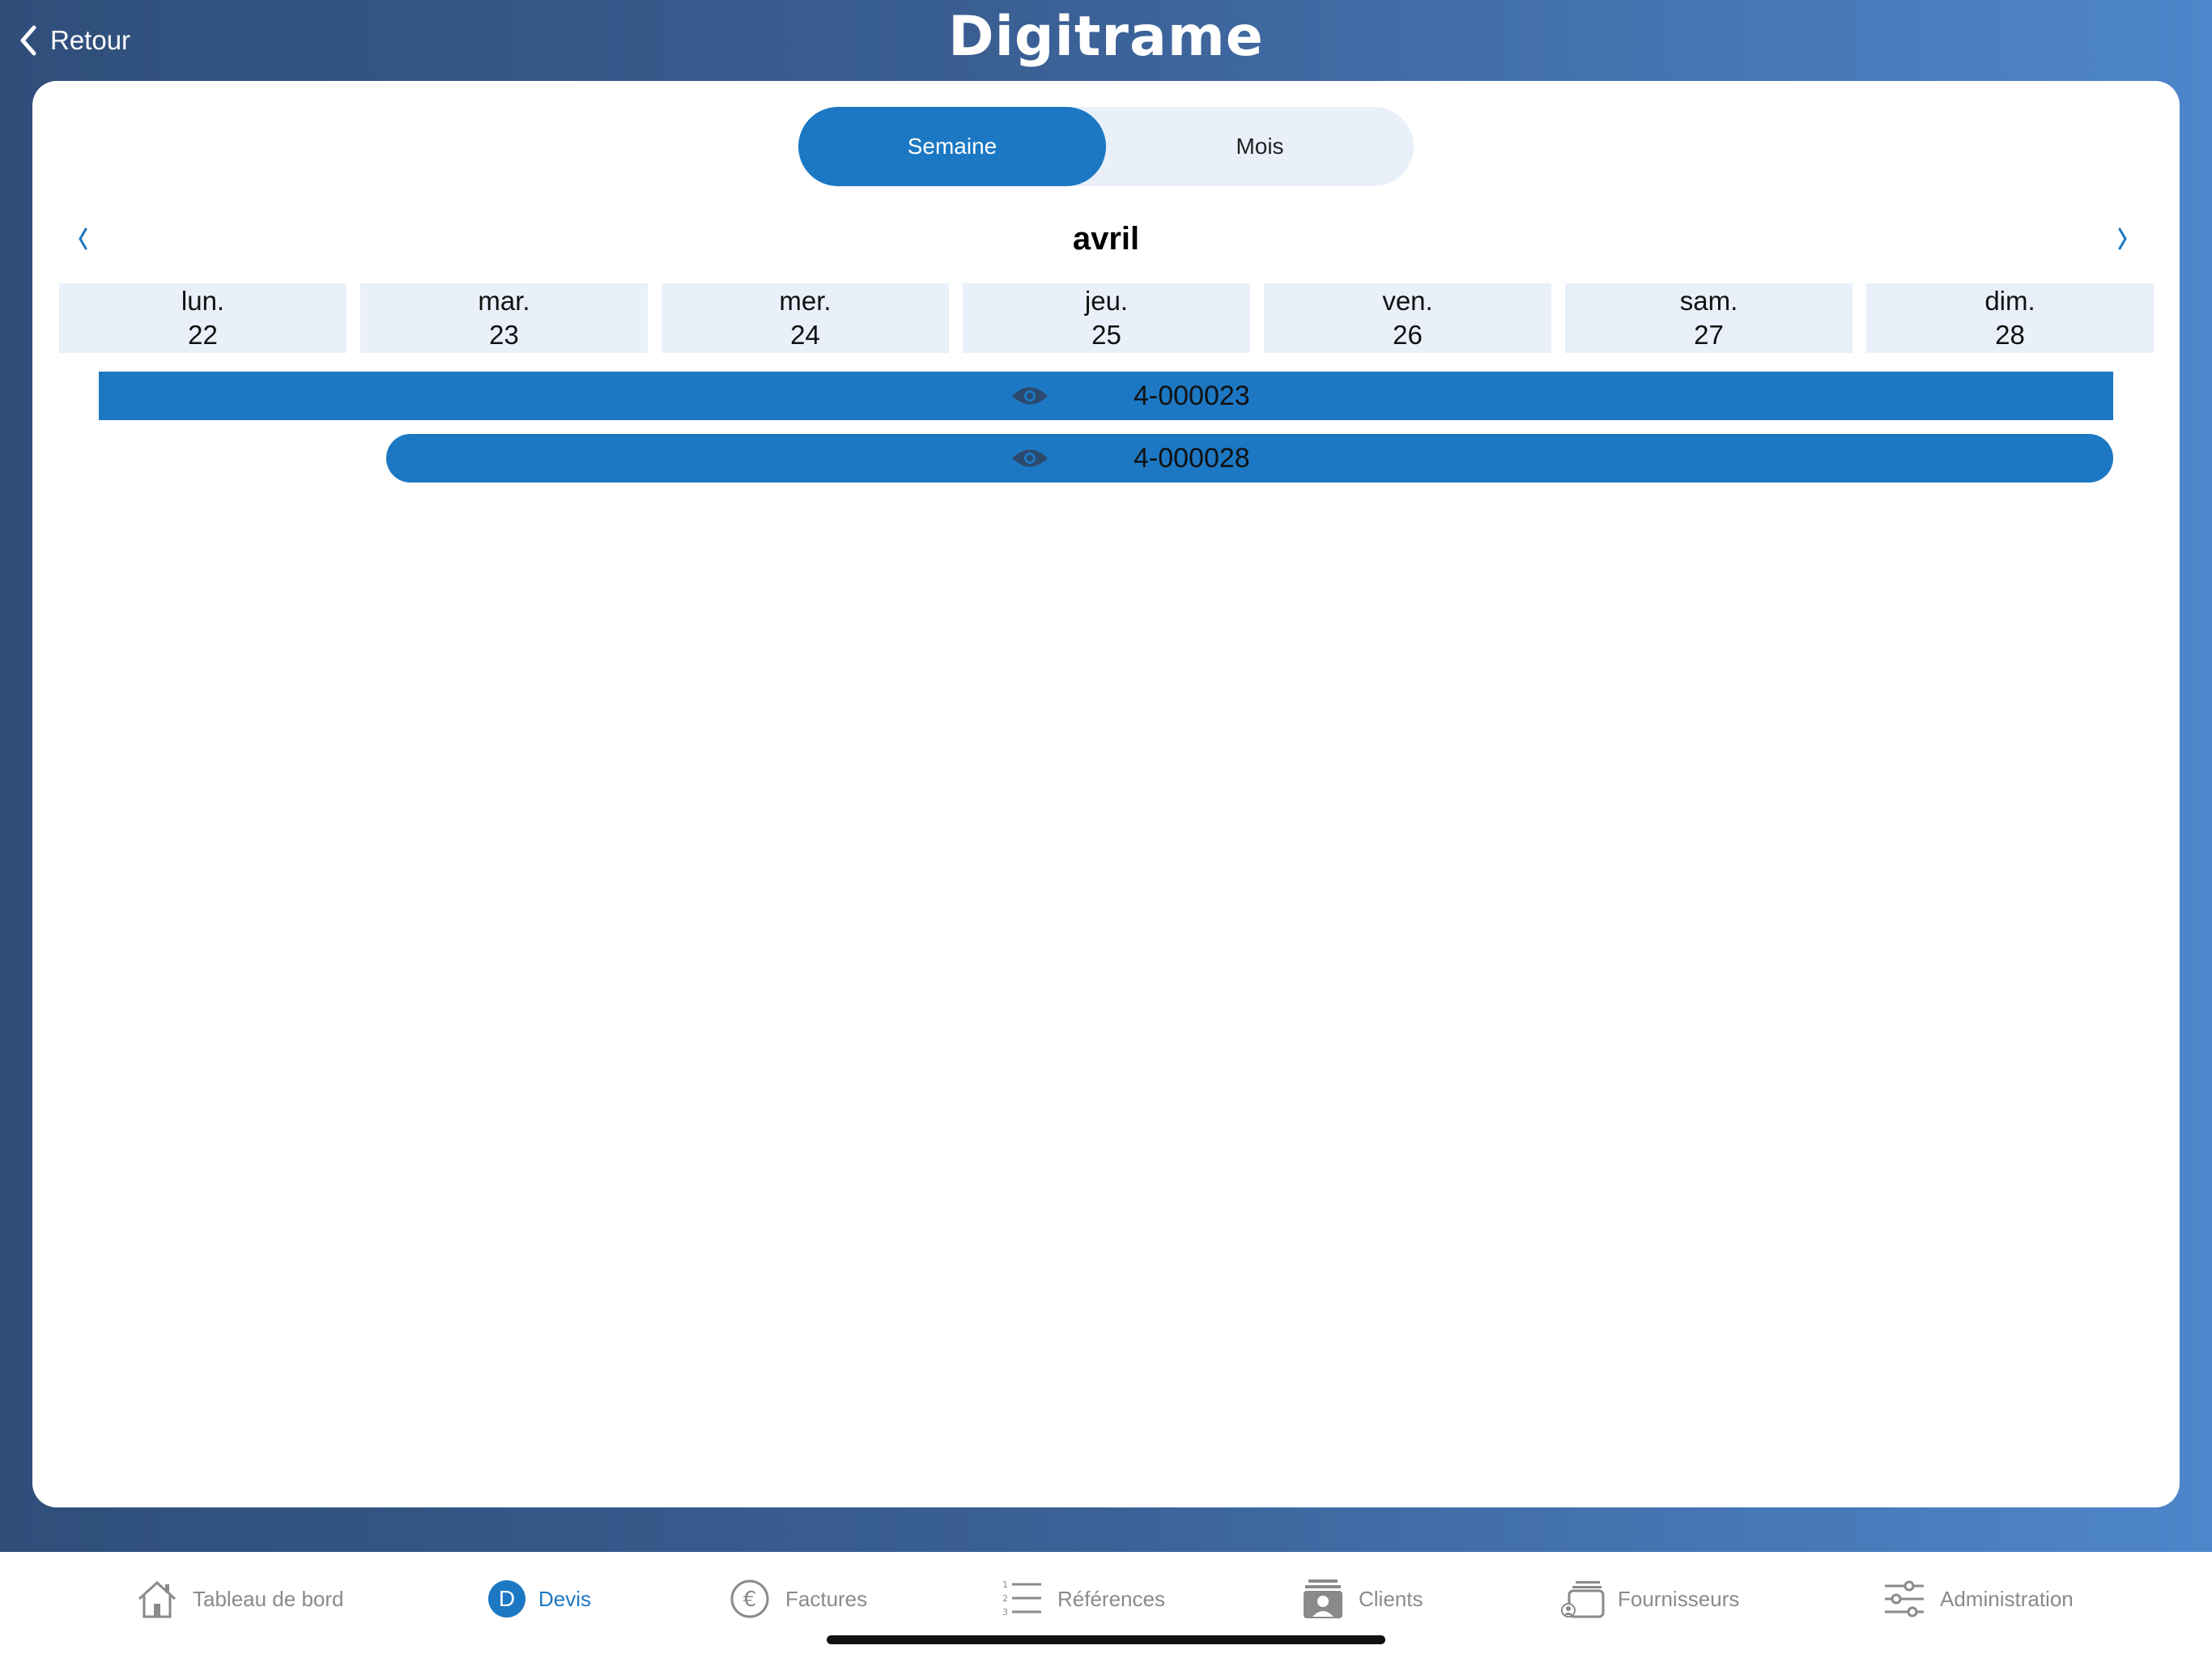  I want to click on month-title: avril, so click(1106, 239).